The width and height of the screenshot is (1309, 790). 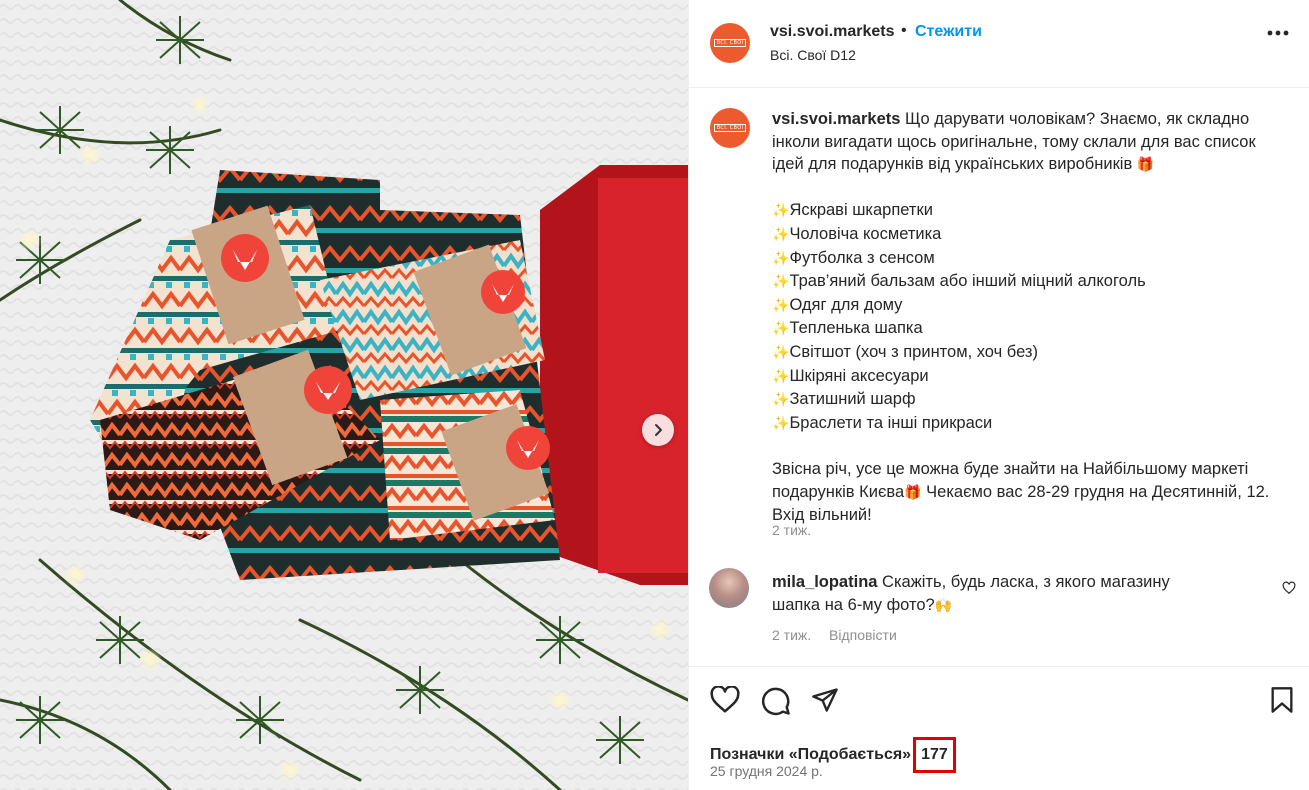 What do you see at coordinates (865, 233) in the screenshot?
I see `list-item-text: Чоловіча косметика` at bounding box center [865, 233].